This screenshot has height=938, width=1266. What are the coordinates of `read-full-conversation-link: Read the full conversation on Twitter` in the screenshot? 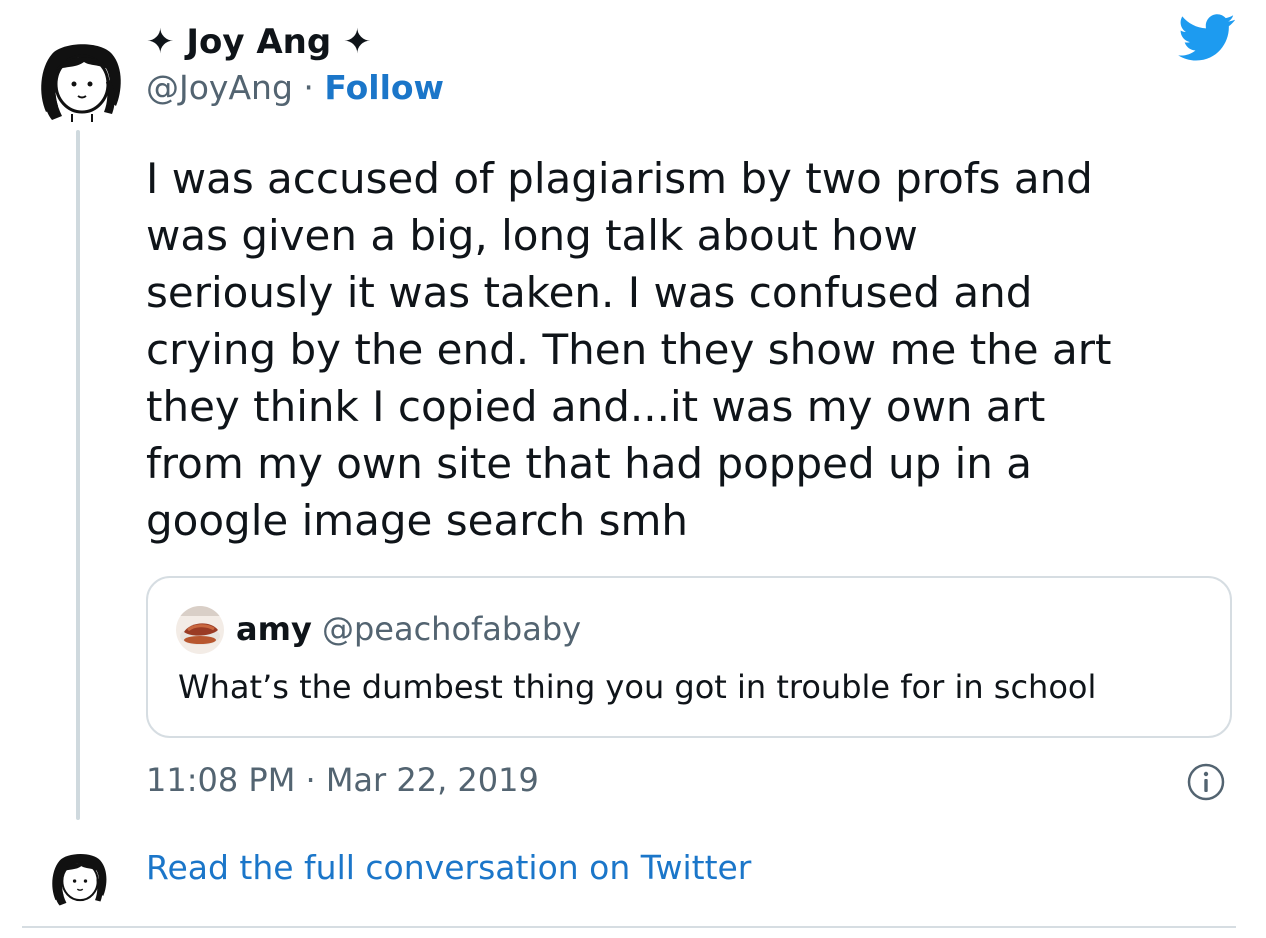 It's located at (448, 868).